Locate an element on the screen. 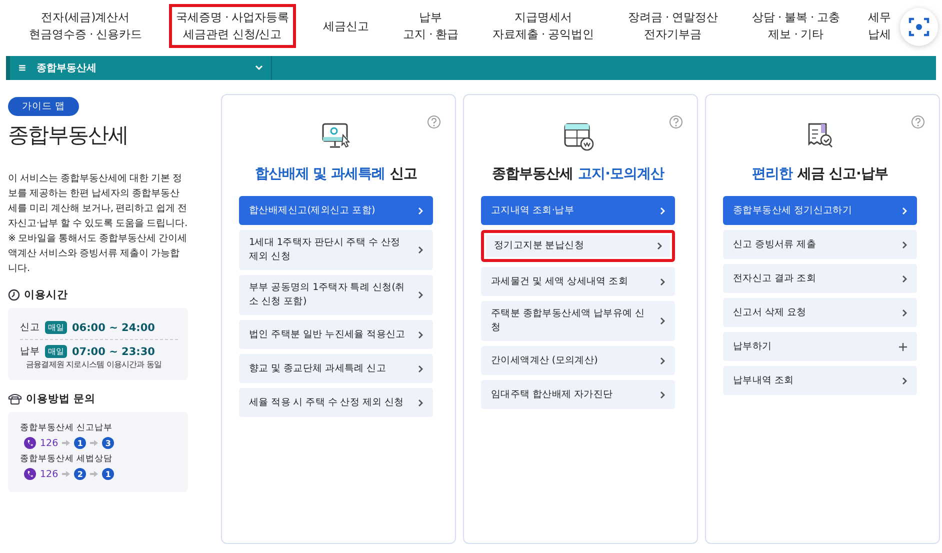 The image size is (942, 553). card-title: 종합부동산세 is located at coordinates (533, 174).